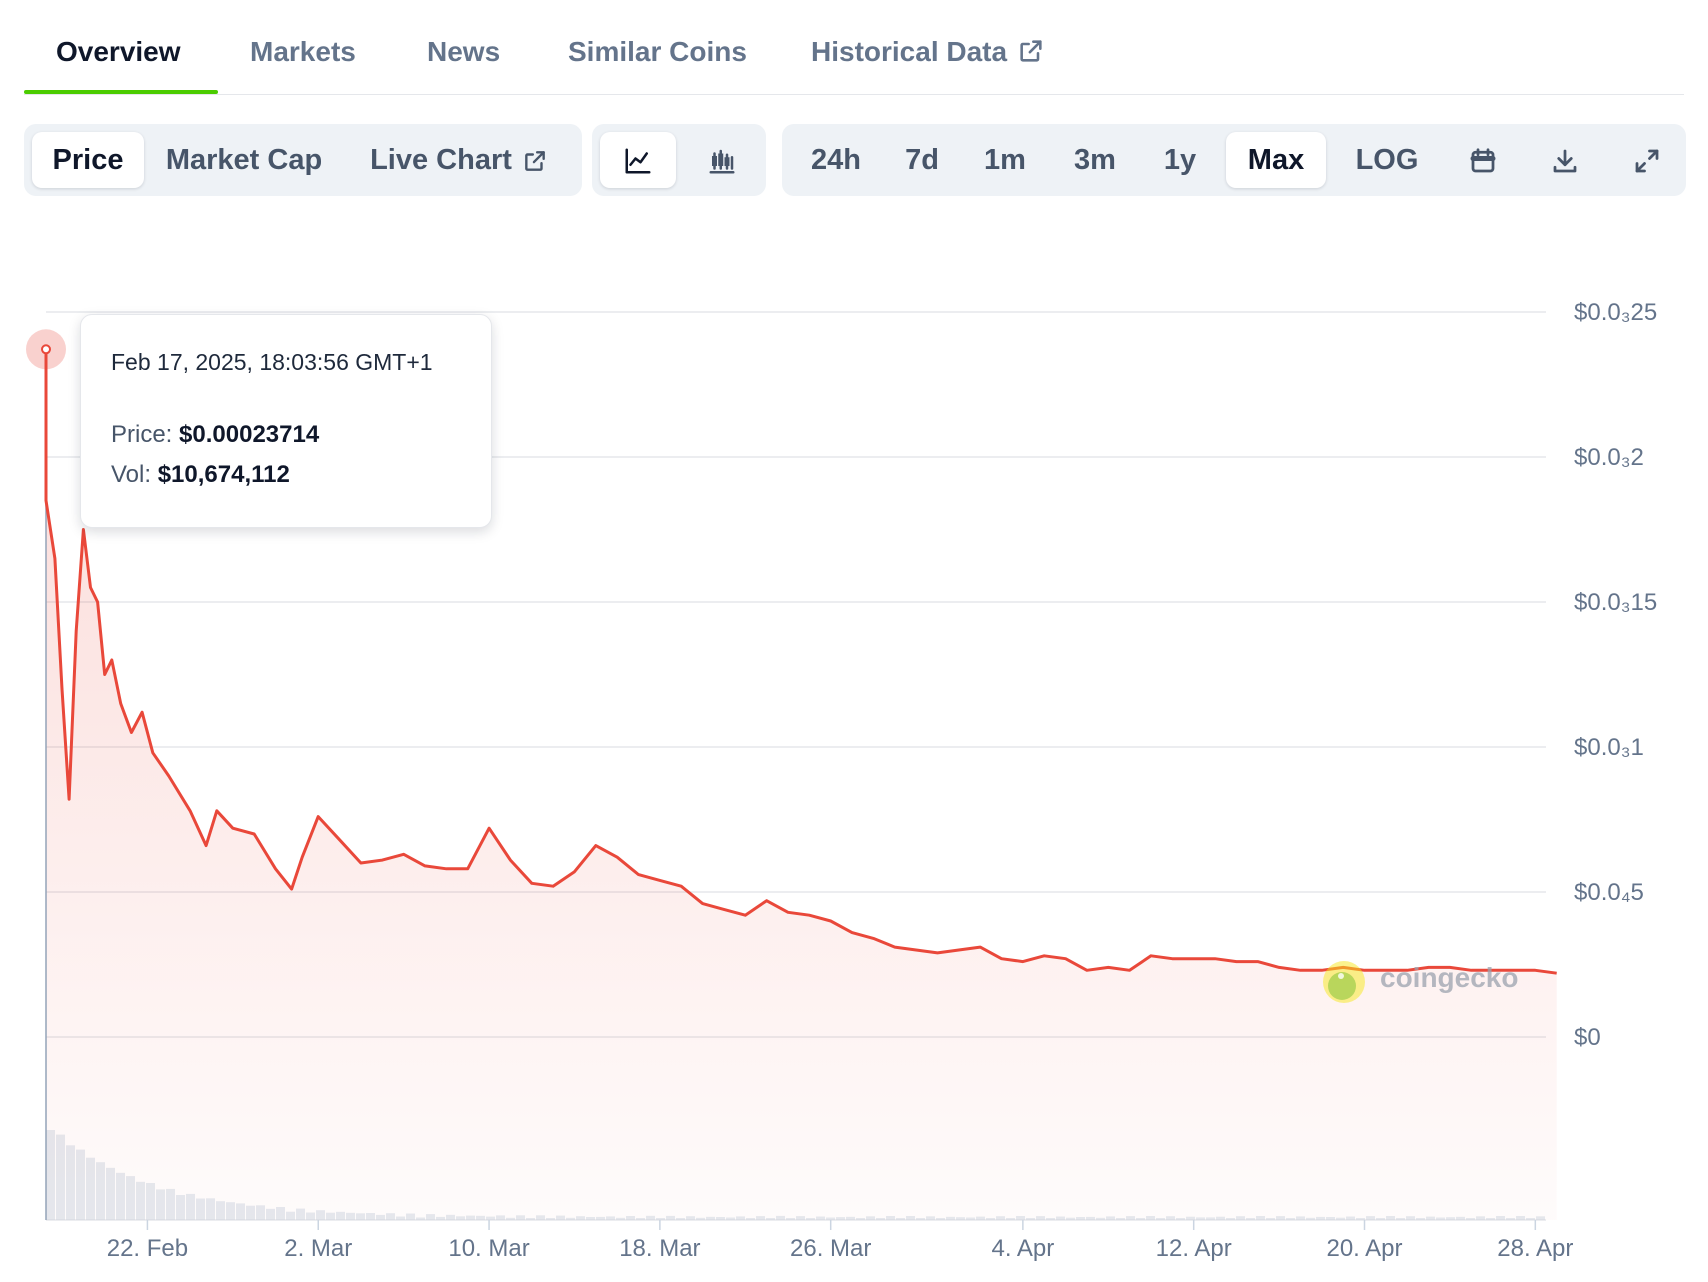  I want to click on y-tick-label: $0.0₃2, so click(1609, 457).